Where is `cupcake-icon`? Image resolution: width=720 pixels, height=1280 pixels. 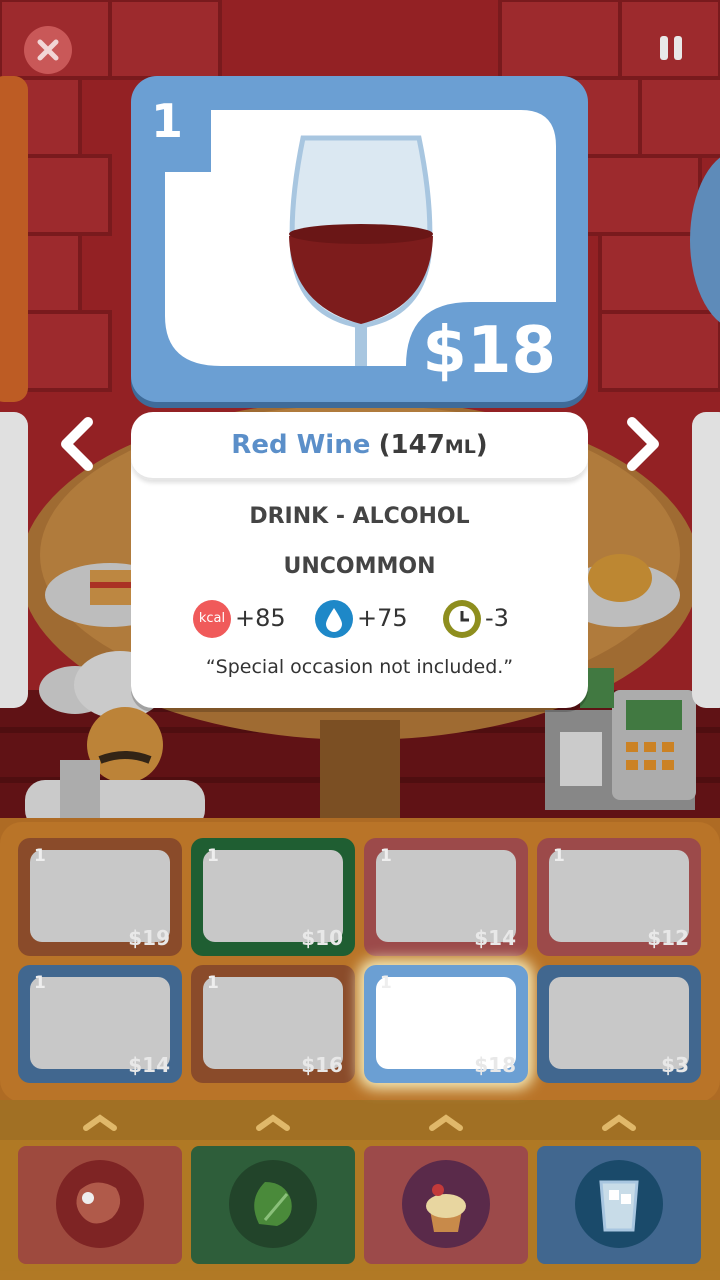
cupcake-icon is located at coordinates (446, 1208).